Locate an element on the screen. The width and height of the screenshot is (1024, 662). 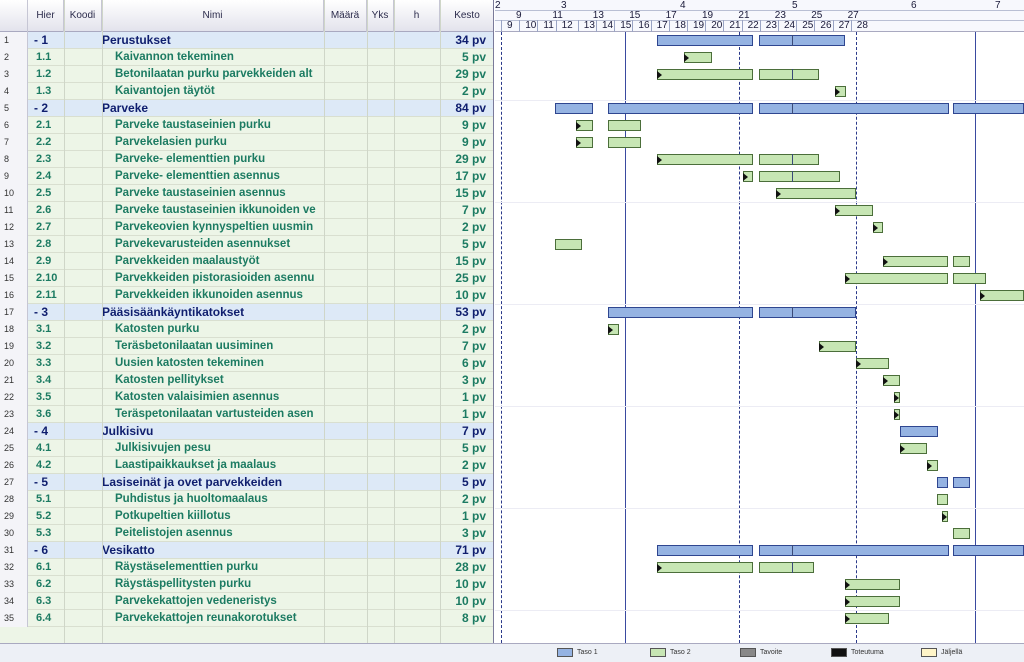
legend-swatch is located at coordinates (839, 652).